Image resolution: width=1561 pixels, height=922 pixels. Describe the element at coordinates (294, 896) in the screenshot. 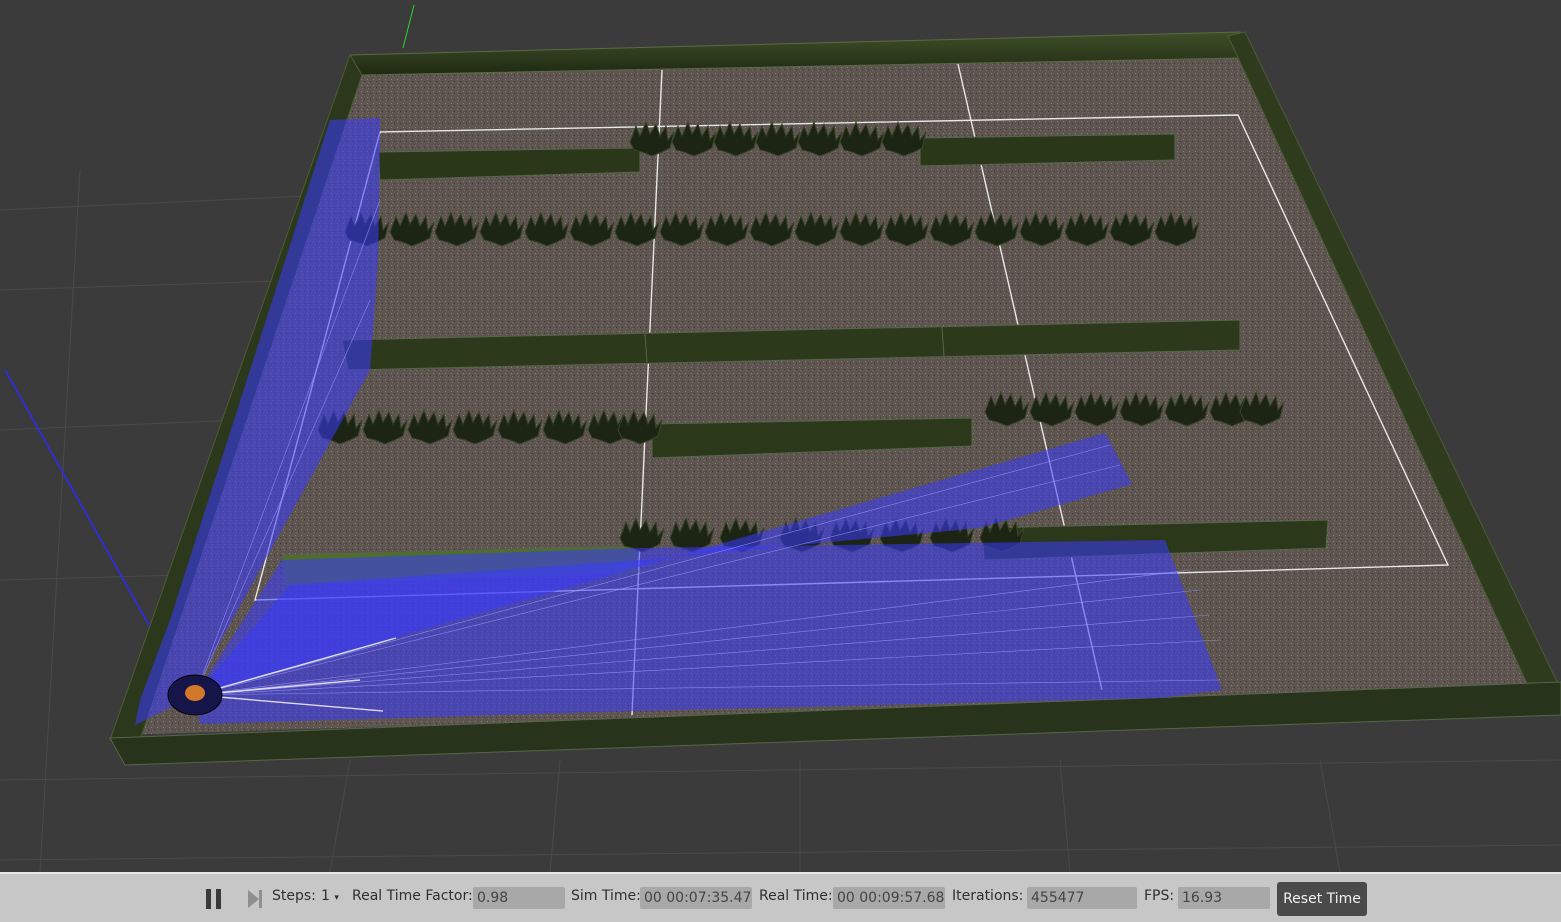

I see `steps-label: Steps:` at that location.